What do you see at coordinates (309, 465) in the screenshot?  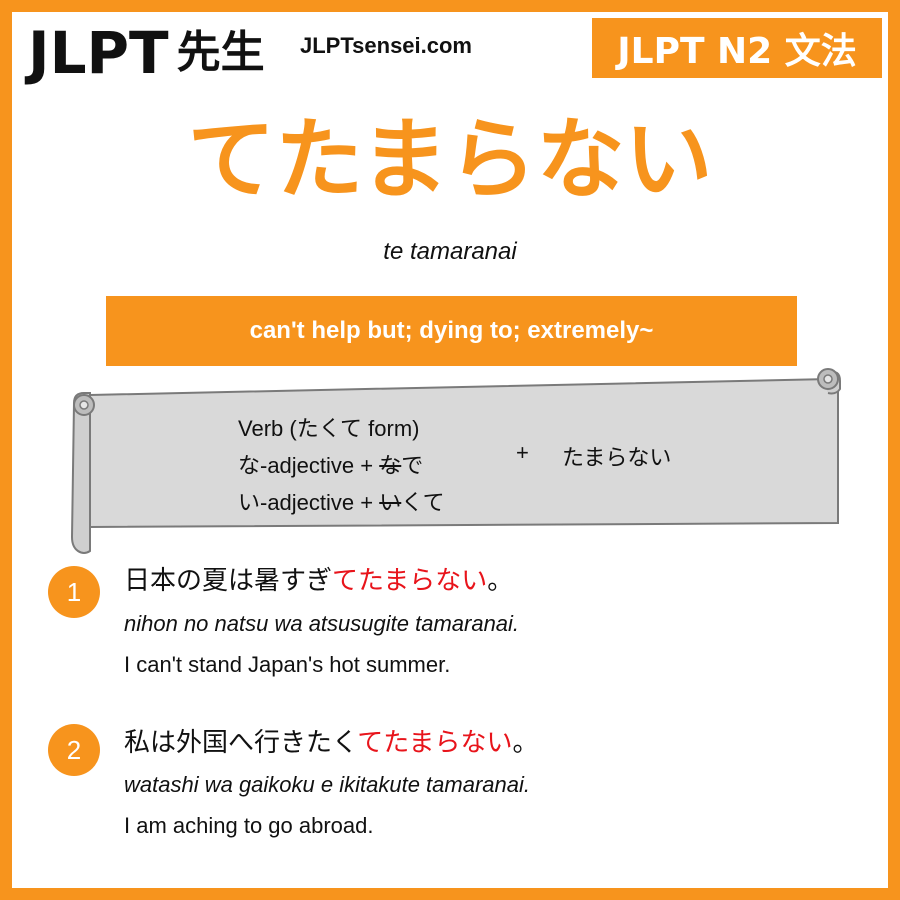 I see `pattern-prefix: な-adjective +` at bounding box center [309, 465].